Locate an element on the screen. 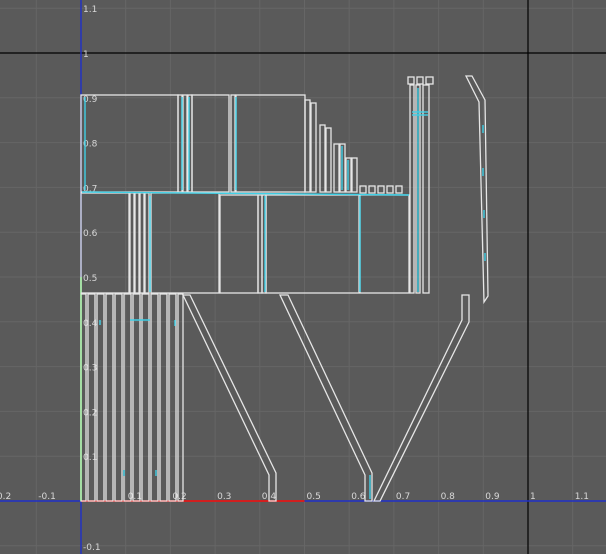  uv-shell-panel-e is located at coordinates (185, 243).